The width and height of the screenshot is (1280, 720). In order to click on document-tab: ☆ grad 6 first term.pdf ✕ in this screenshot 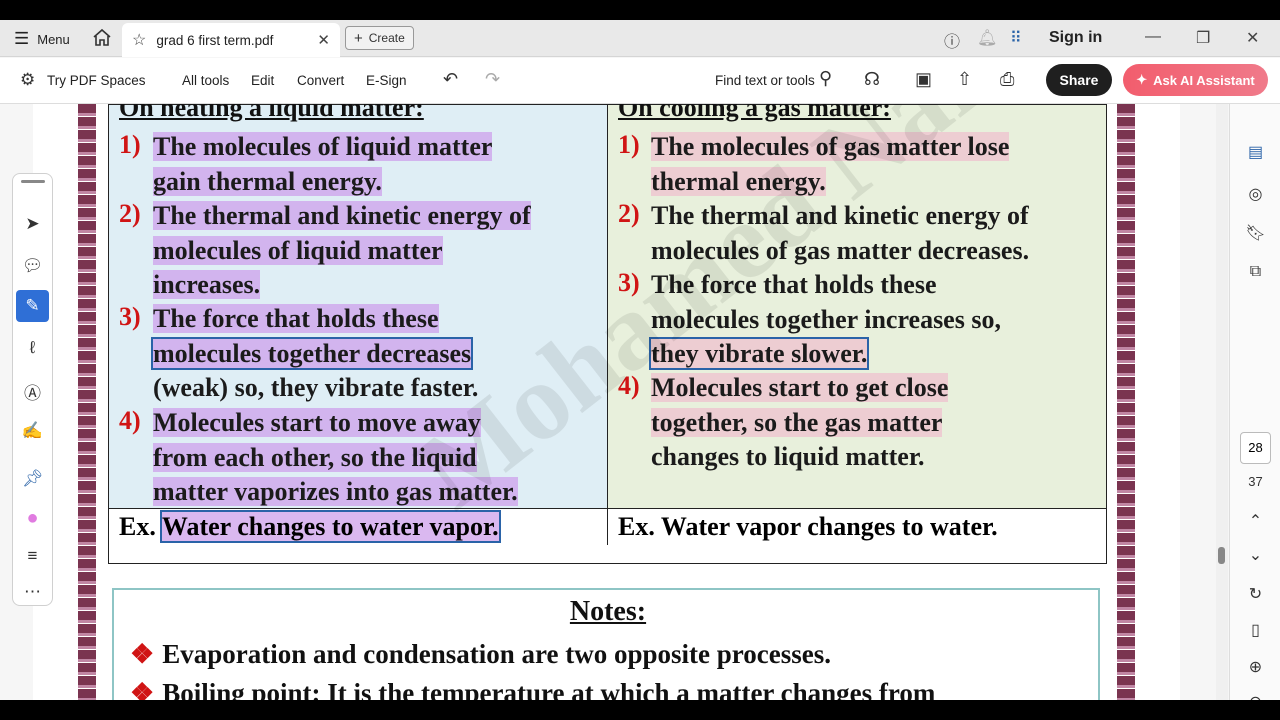, I will do `click(231, 40)`.